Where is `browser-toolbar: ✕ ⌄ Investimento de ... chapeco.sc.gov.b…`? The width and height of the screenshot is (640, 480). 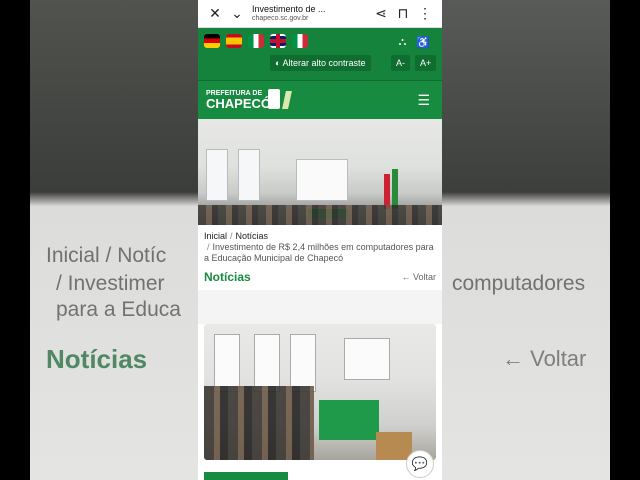
browser-toolbar: ✕ ⌄ Investimento de ... chapeco.sc.gov.b… is located at coordinates (320, 14).